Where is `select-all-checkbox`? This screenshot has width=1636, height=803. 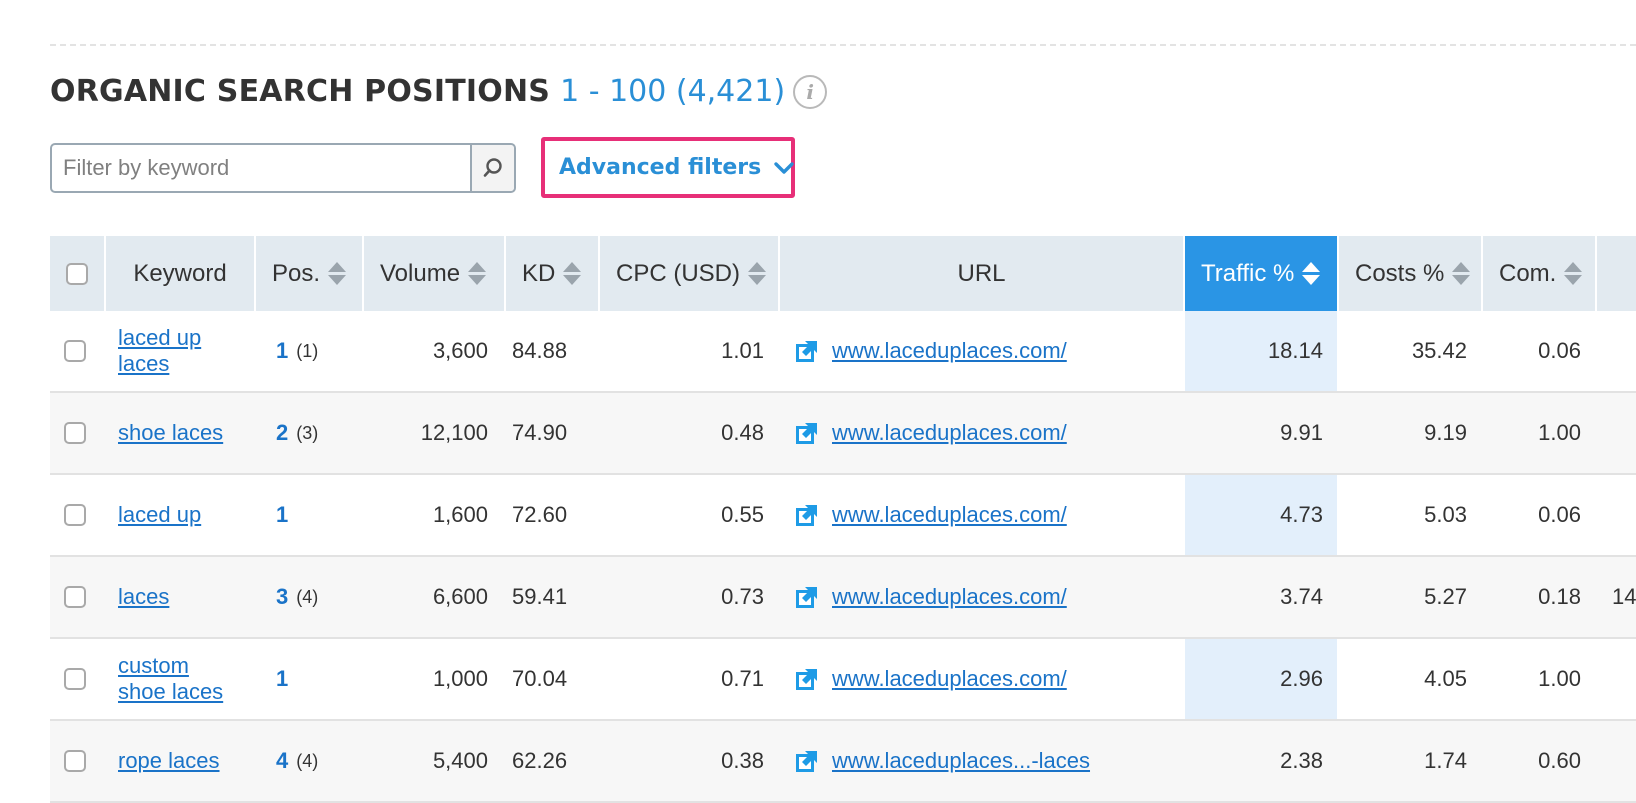
select-all-checkbox is located at coordinates (77, 273).